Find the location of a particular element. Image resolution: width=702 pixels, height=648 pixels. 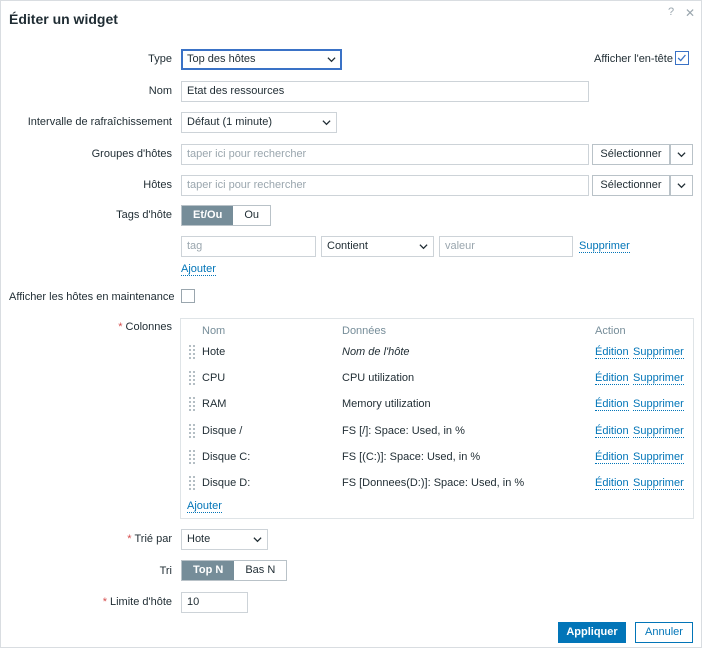

help-icon: ? is located at coordinates (671, 12).